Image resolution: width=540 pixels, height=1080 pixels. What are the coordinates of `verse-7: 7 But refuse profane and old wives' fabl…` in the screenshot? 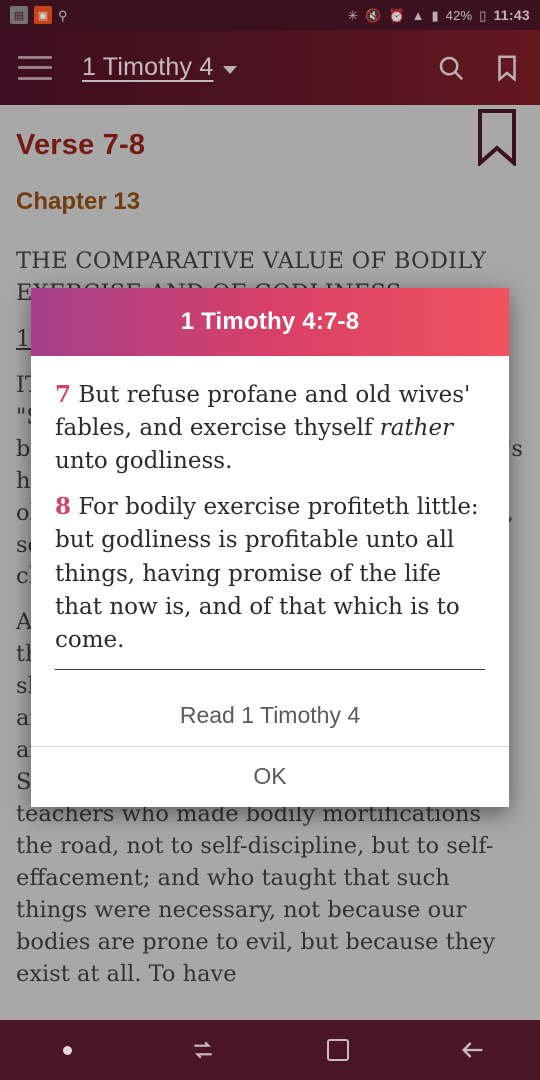 It's located at (270, 428).